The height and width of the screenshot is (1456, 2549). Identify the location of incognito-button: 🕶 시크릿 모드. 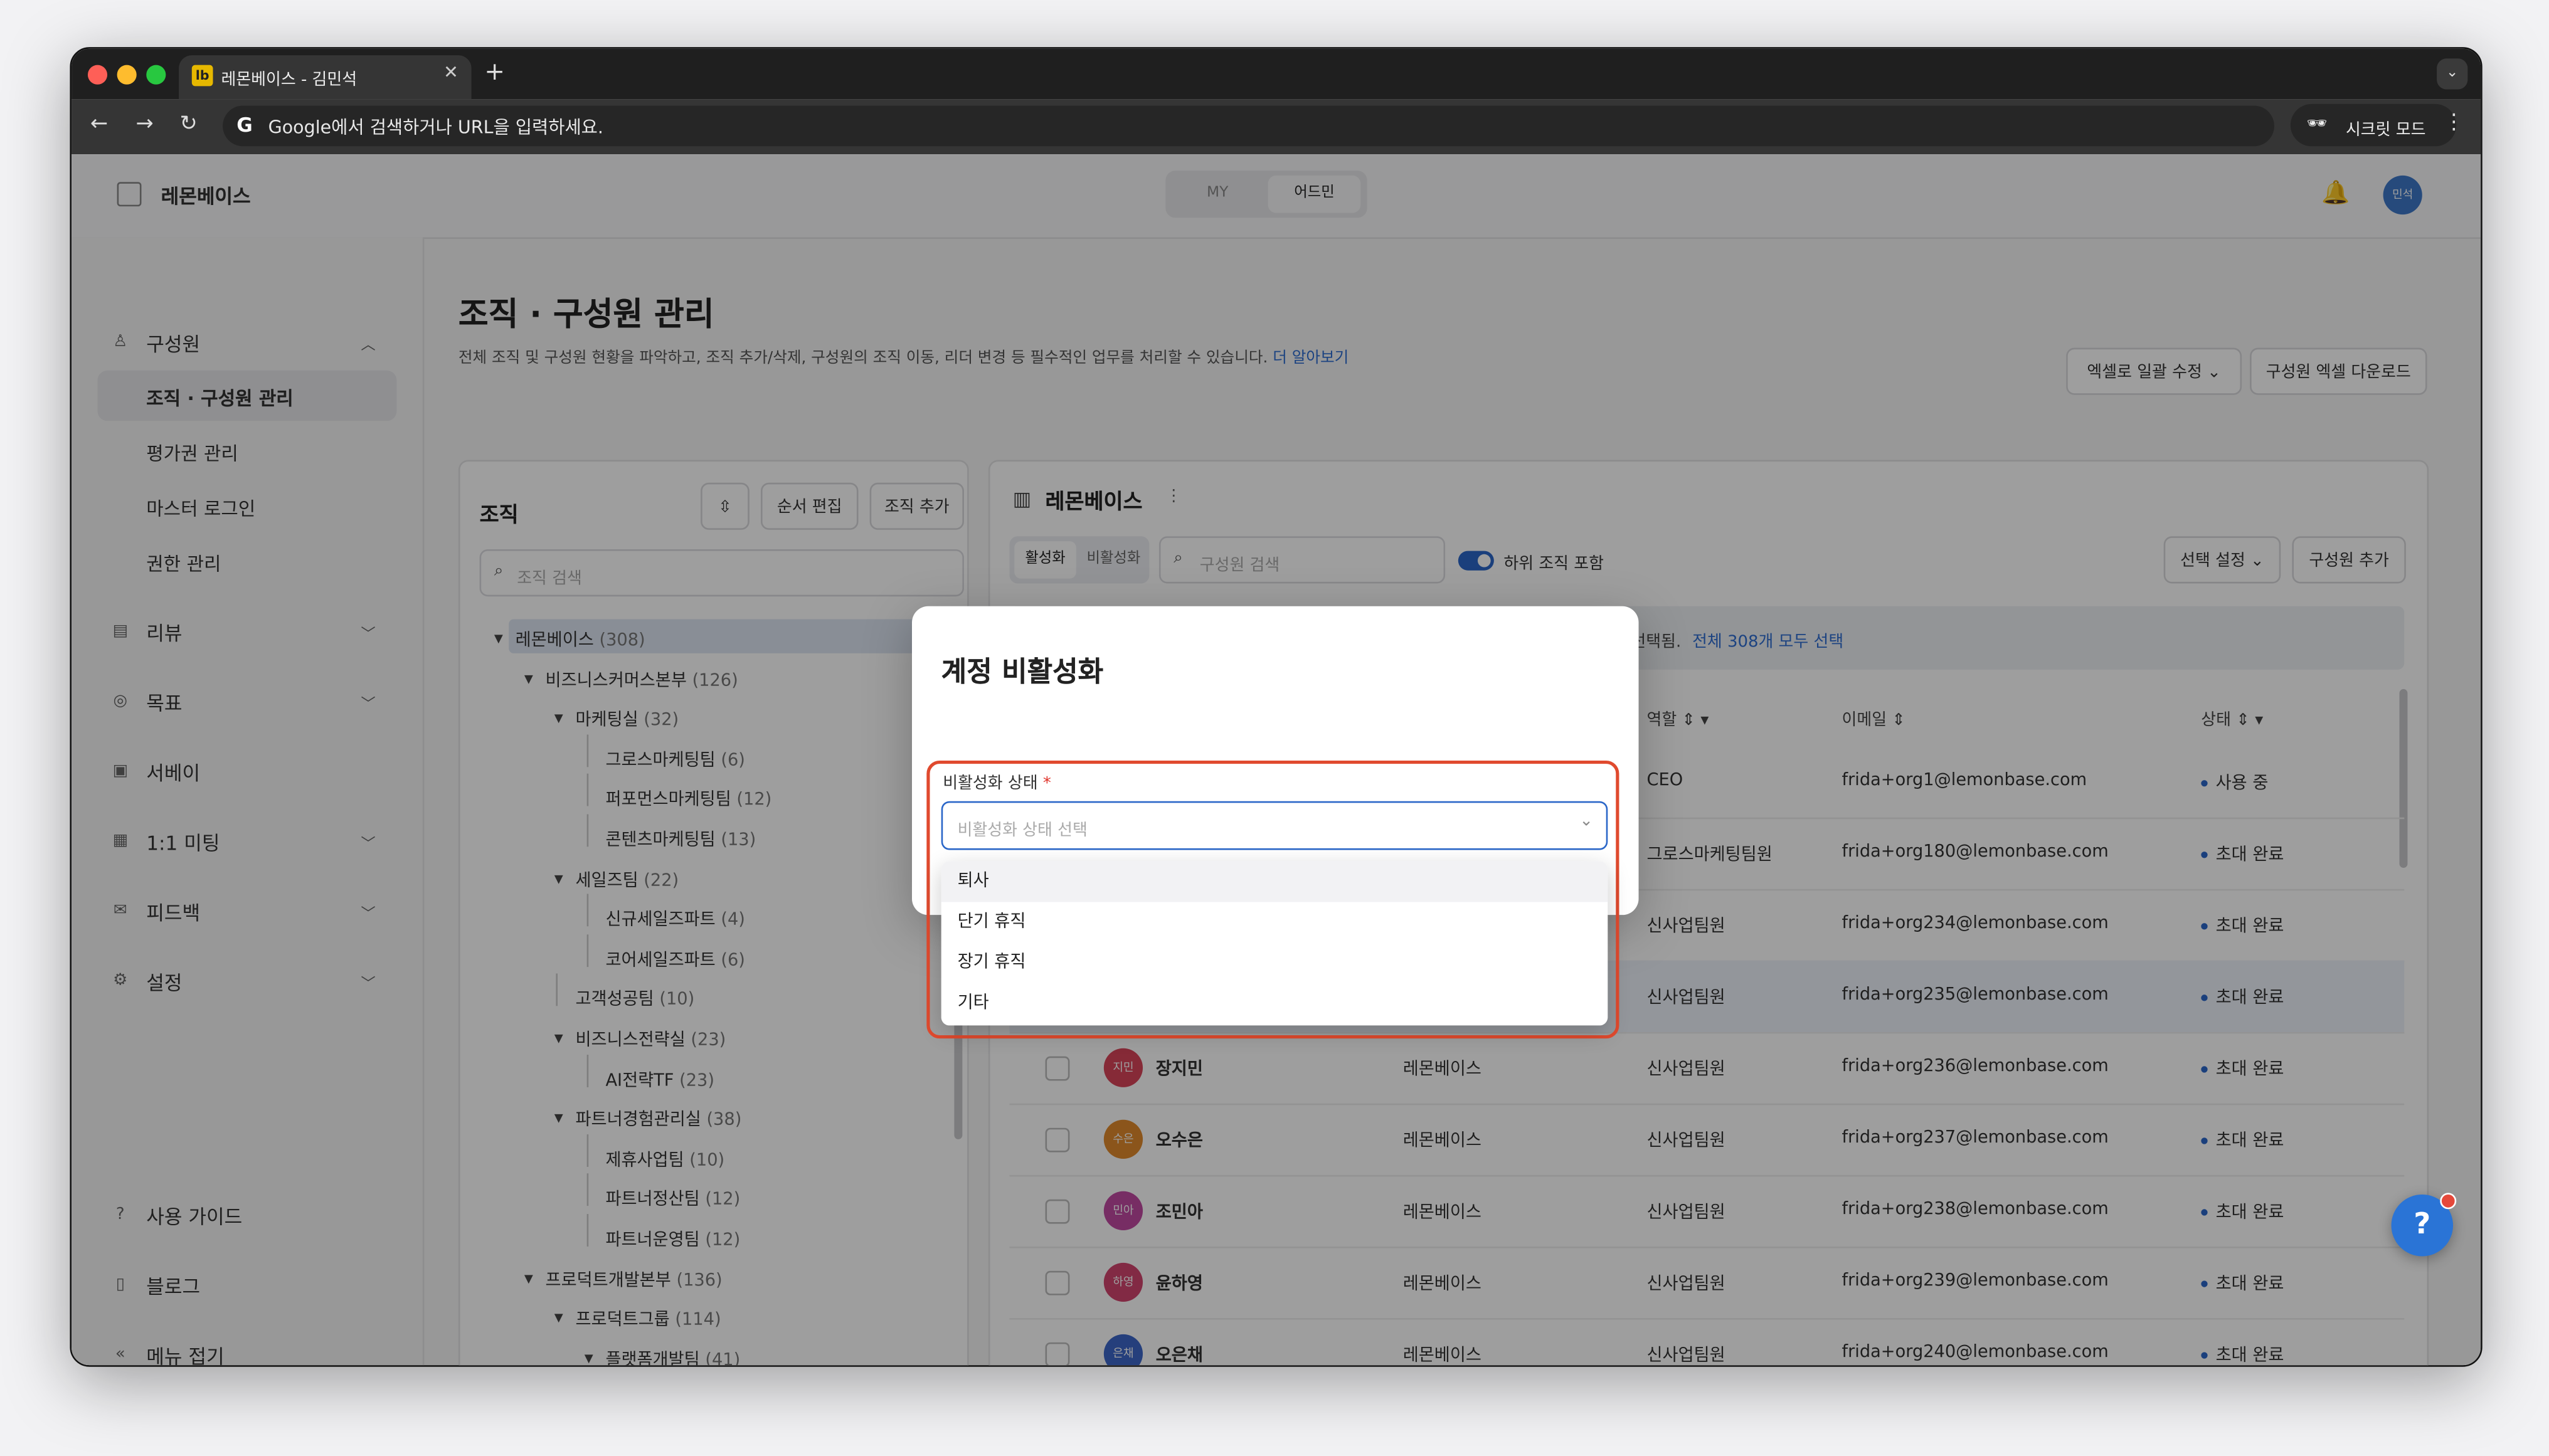
(2374, 125).